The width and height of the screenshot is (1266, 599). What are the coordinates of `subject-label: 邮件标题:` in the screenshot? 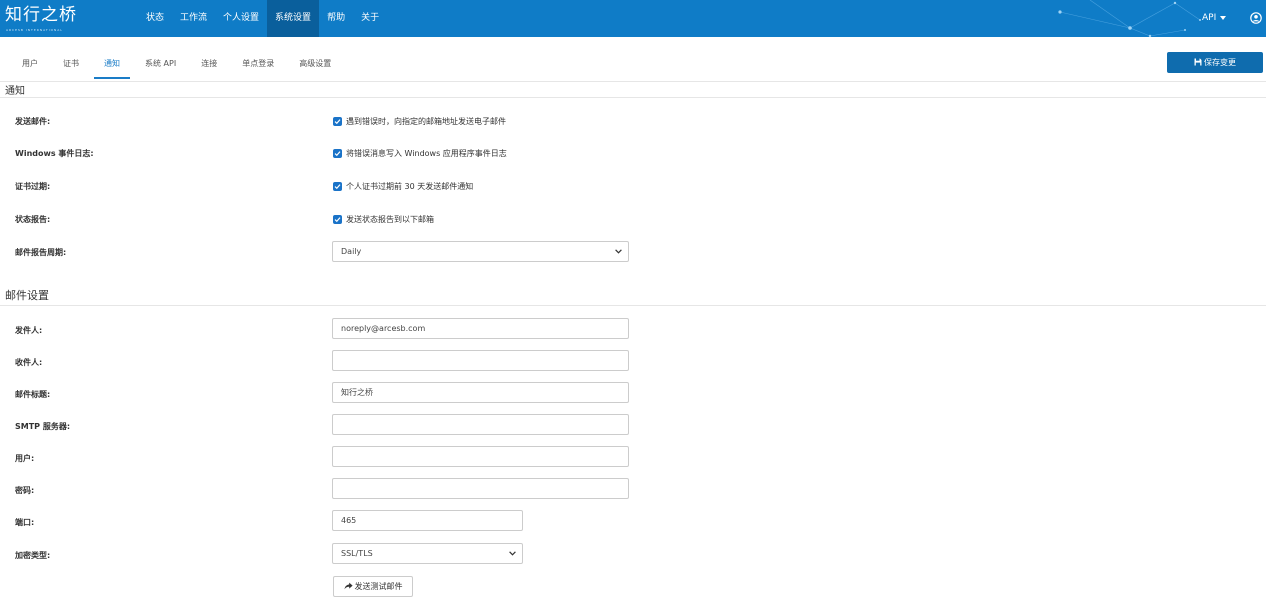 It's located at (33, 394).